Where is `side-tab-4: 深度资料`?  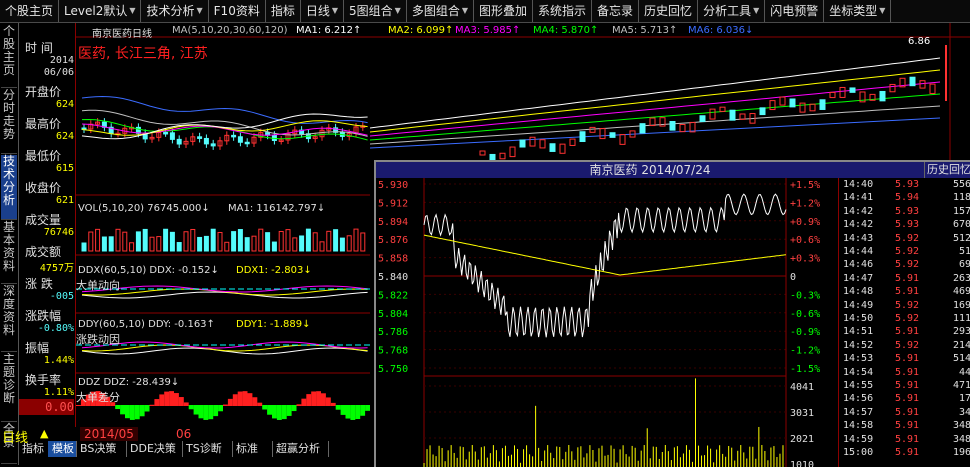 side-tab-4: 深度资料 is located at coordinates (9, 318).